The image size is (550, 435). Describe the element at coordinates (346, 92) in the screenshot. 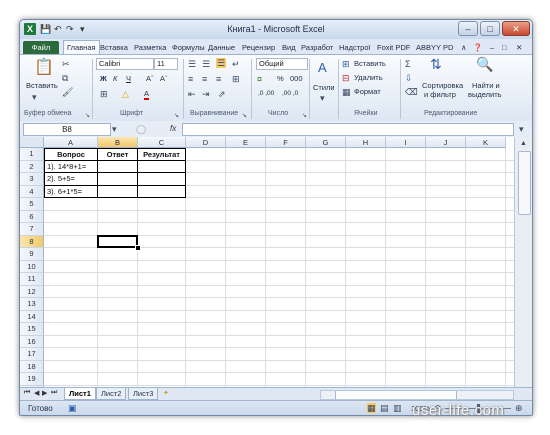

I see `format-cells-icon: ▦` at that location.